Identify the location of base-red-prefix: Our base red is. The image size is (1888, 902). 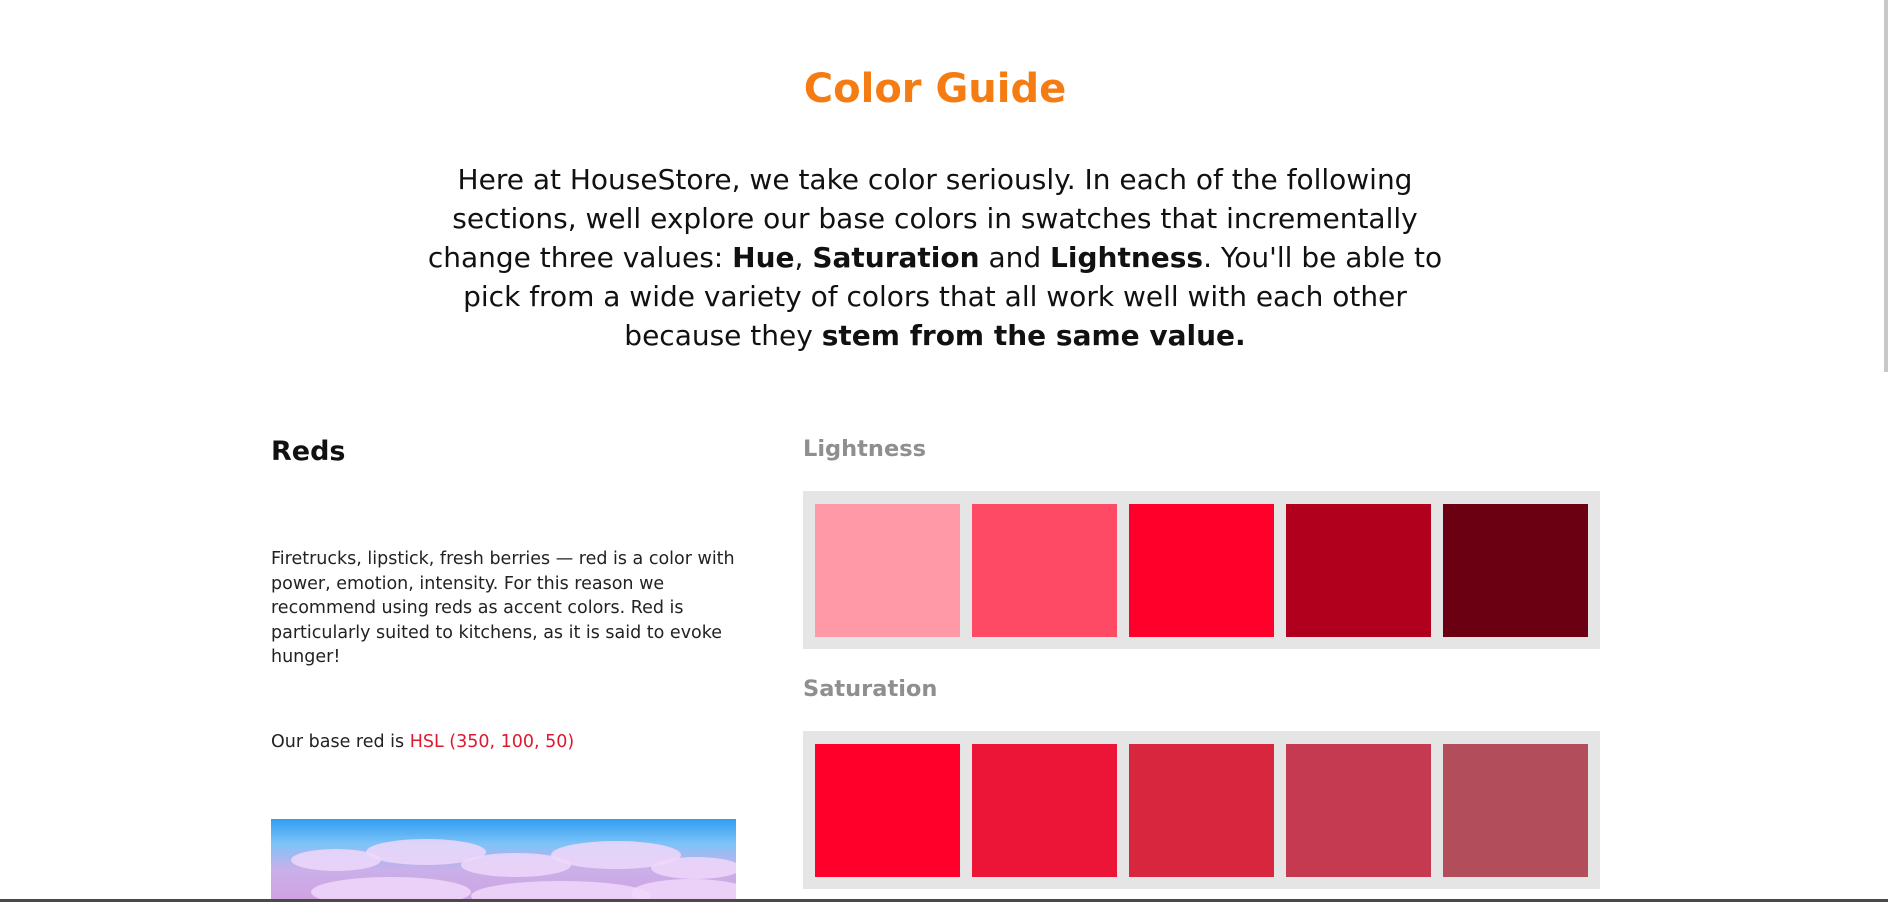
(340, 742).